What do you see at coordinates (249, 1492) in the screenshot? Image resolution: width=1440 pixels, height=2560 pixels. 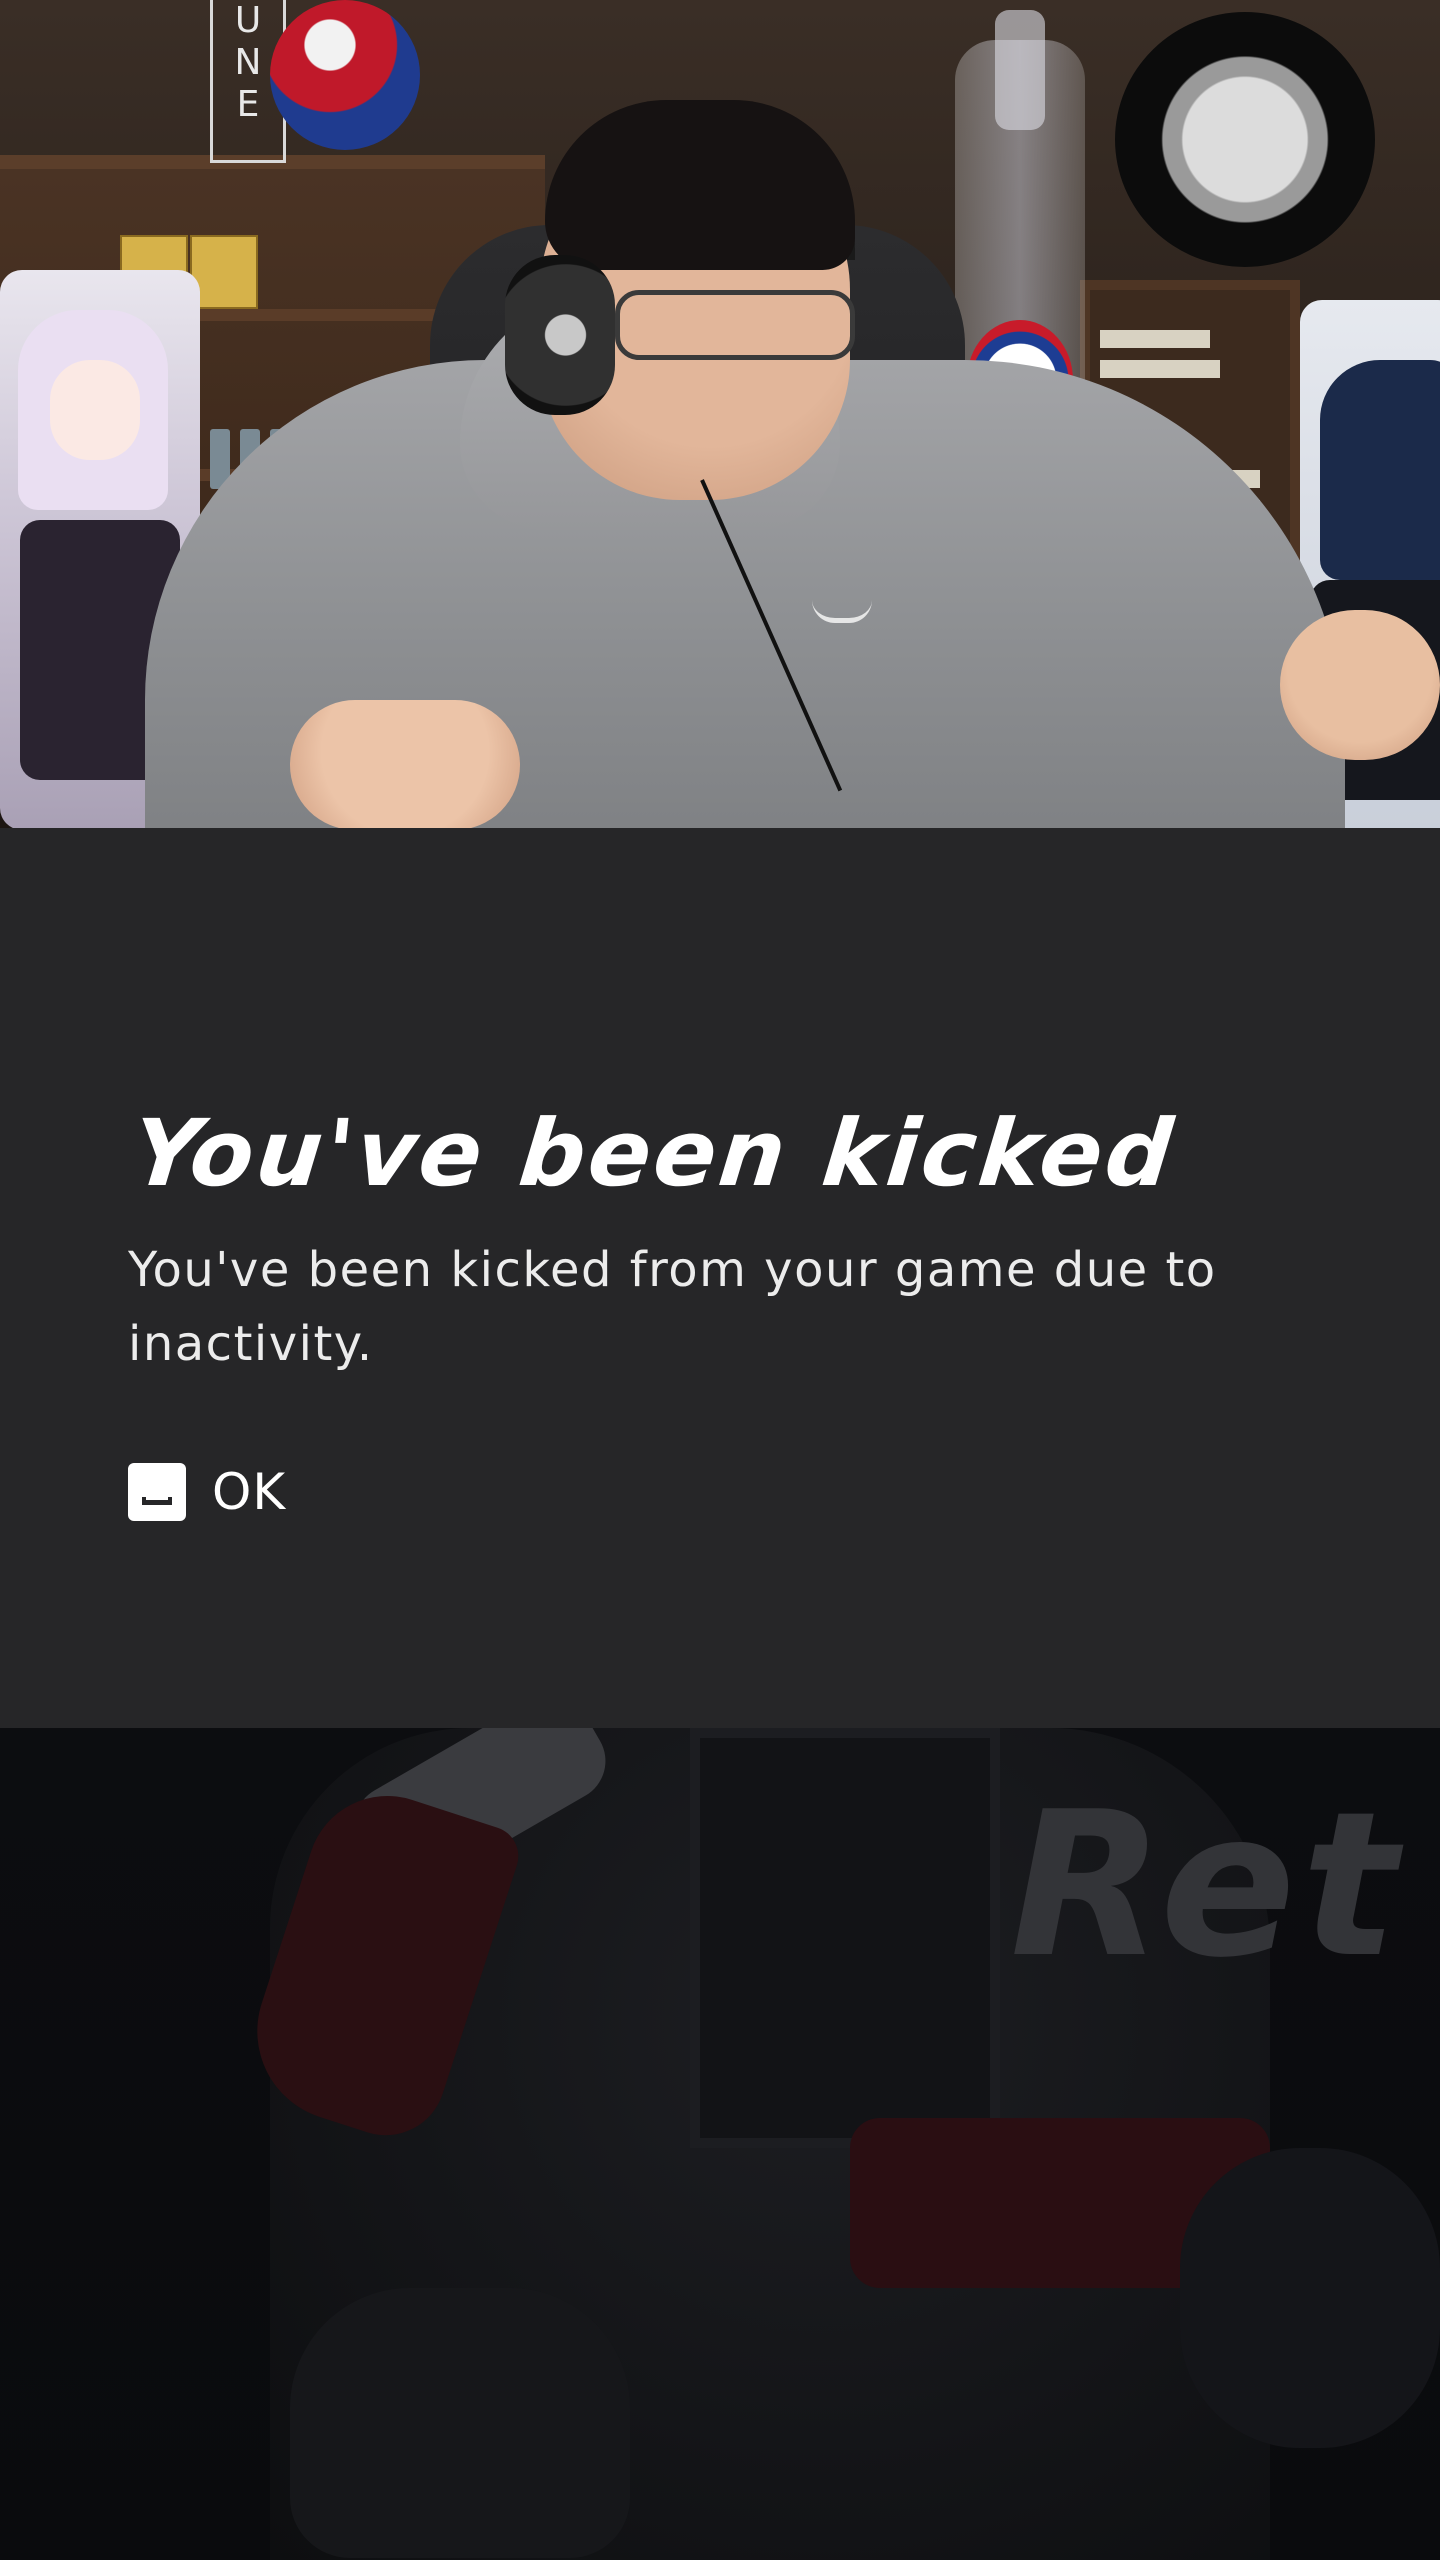 I see `ok-button-label: OK` at bounding box center [249, 1492].